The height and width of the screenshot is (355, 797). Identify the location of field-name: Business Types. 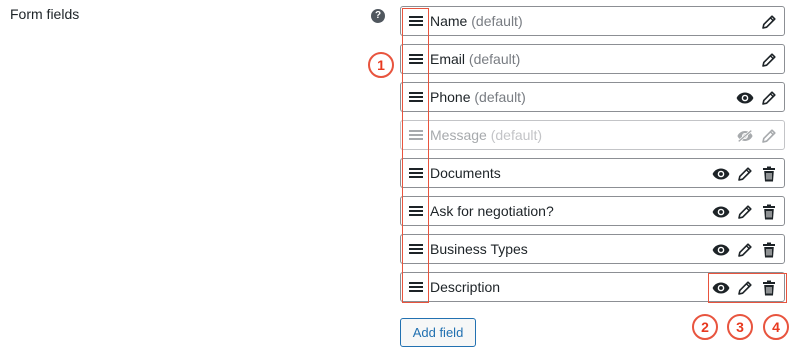
(479, 249).